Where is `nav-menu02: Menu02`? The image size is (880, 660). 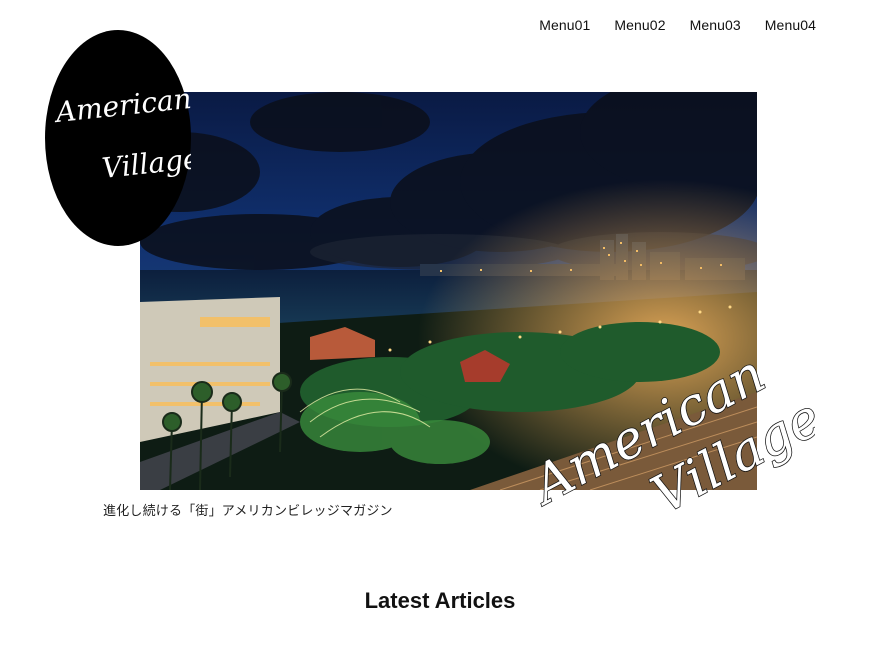 nav-menu02: Menu02 is located at coordinates (639, 25).